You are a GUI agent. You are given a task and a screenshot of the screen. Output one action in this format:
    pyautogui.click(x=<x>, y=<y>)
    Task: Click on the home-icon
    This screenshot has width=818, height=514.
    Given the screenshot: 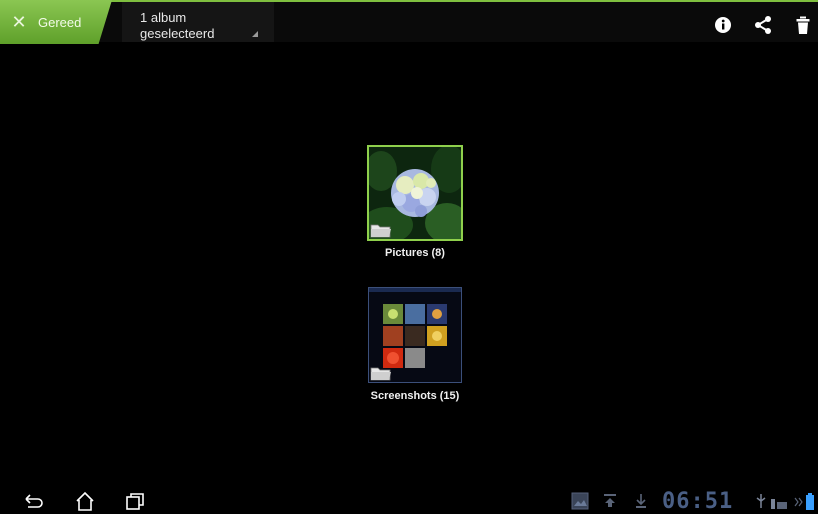 What is the action you would take?
    pyautogui.click(x=85, y=501)
    